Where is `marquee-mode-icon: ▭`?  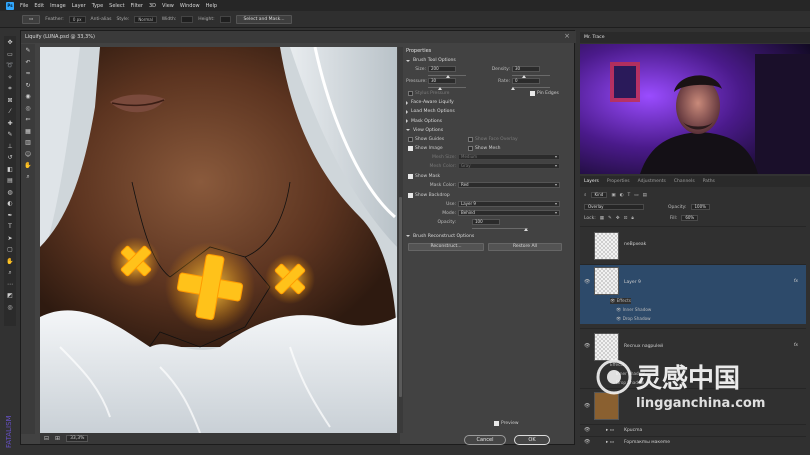
marquee-mode-icon: ▭ is located at coordinates (31, 19).